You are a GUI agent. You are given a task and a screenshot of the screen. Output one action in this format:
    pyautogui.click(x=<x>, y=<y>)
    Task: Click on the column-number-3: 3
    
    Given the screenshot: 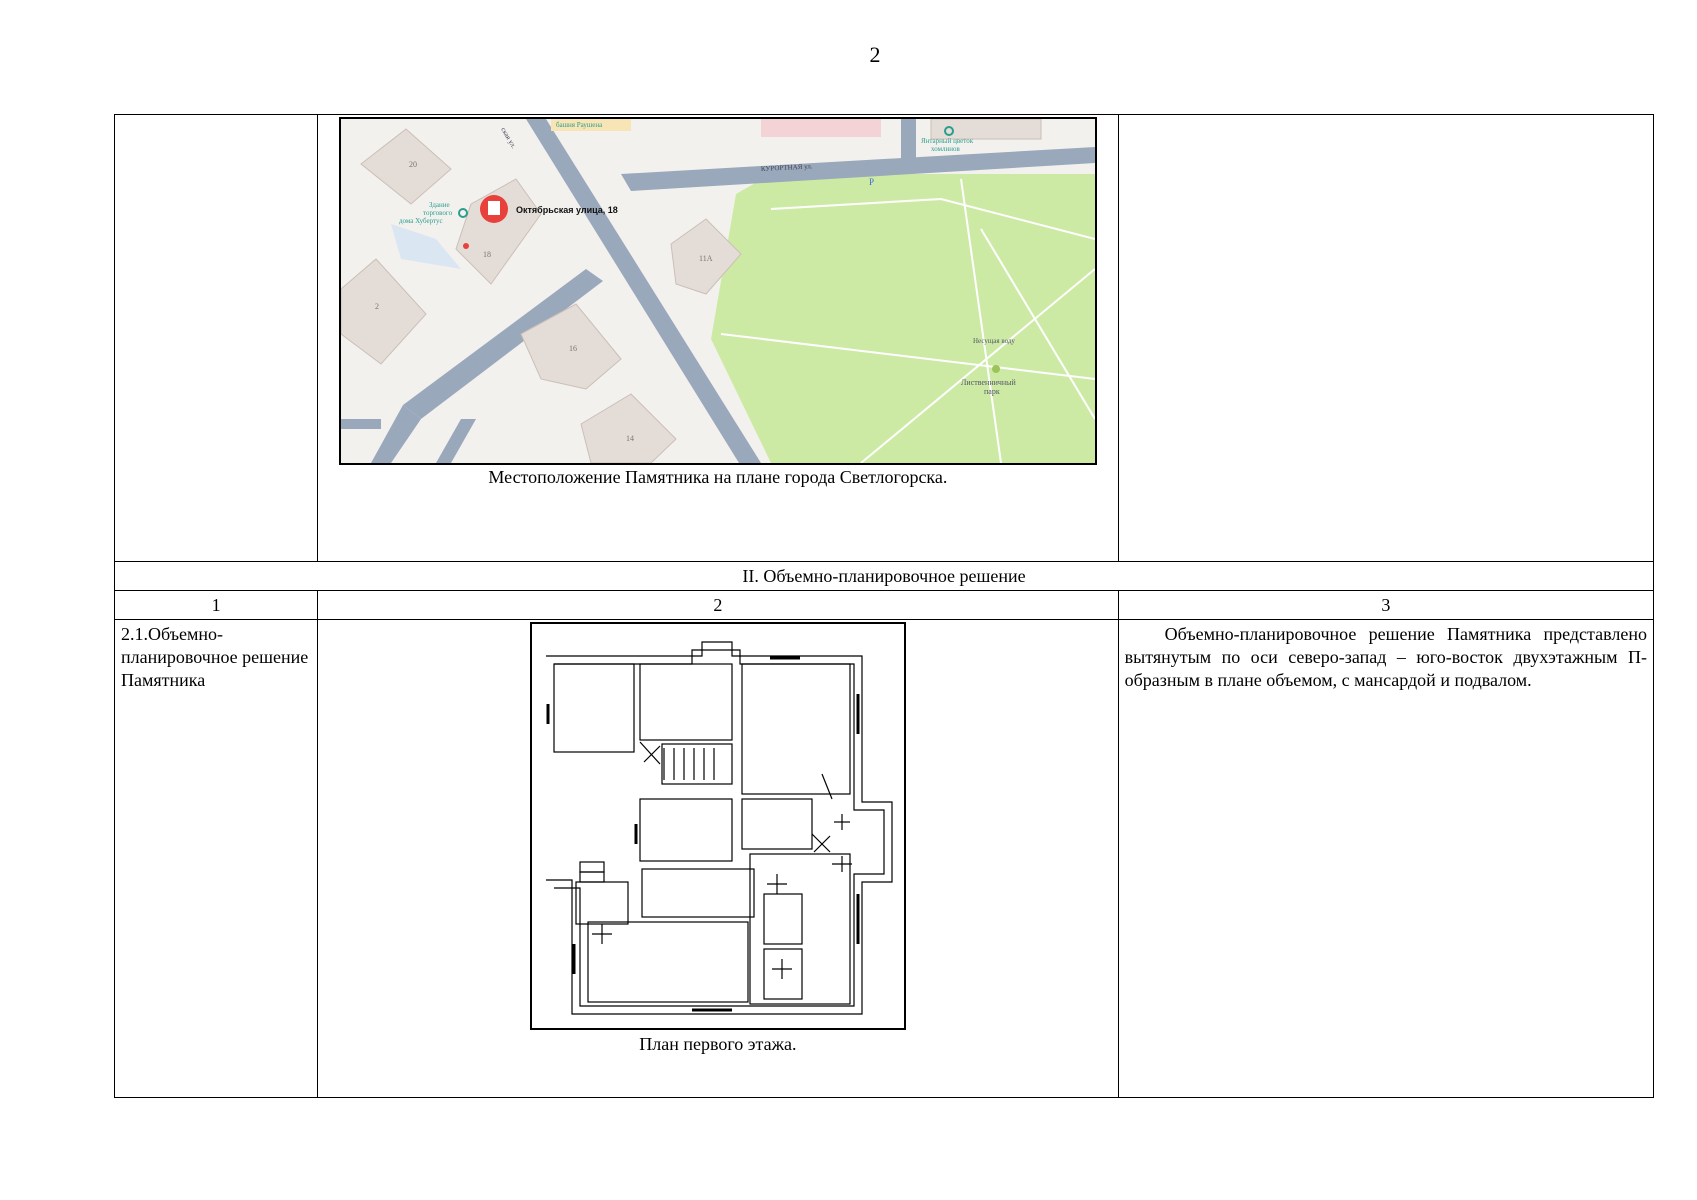 What is the action you would take?
    pyautogui.click(x=1386, y=605)
    